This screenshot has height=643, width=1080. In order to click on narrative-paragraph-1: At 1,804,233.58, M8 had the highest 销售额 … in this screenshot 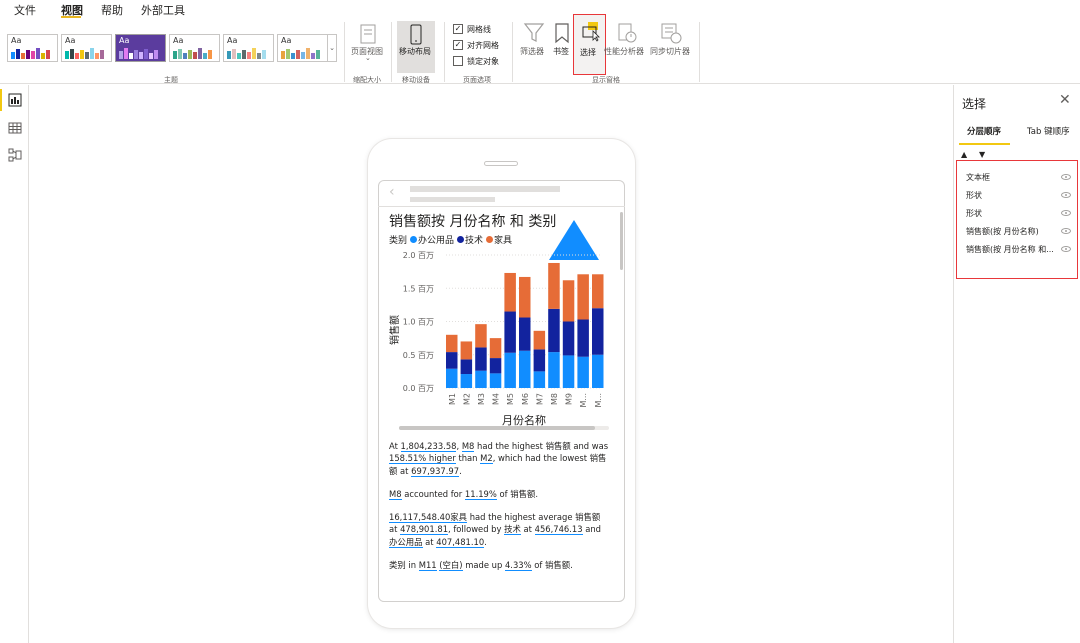, I will do `click(499, 458)`.